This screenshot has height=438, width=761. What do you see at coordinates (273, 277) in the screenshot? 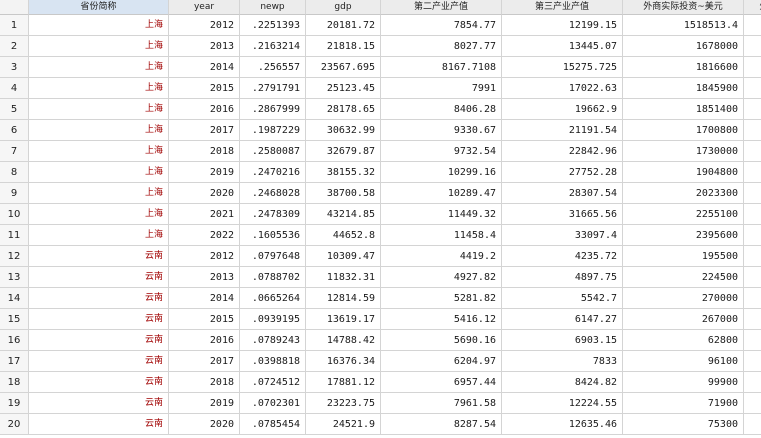
I see `cell-newp: .0788702` at bounding box center [273, 277].